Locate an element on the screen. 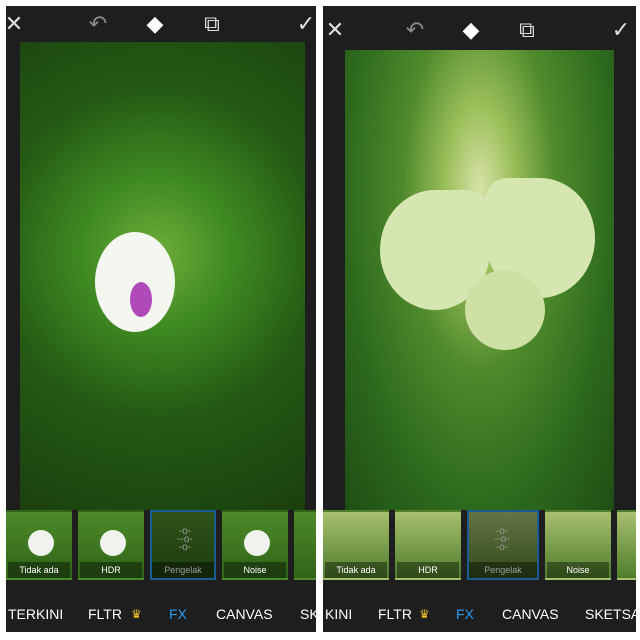 Image resolution: width=640 pixels, height=640 pixels. tab-sketsa: SK is located at coordinates (308, 614).